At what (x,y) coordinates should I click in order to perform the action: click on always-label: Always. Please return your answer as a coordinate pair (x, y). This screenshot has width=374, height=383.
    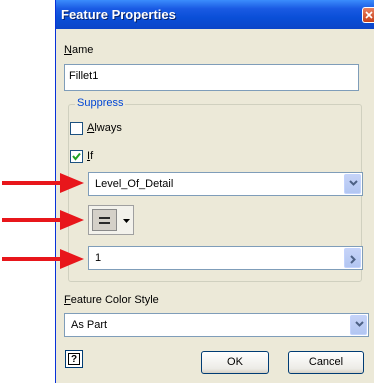
    Looking at the image, I should click on (104, 128).